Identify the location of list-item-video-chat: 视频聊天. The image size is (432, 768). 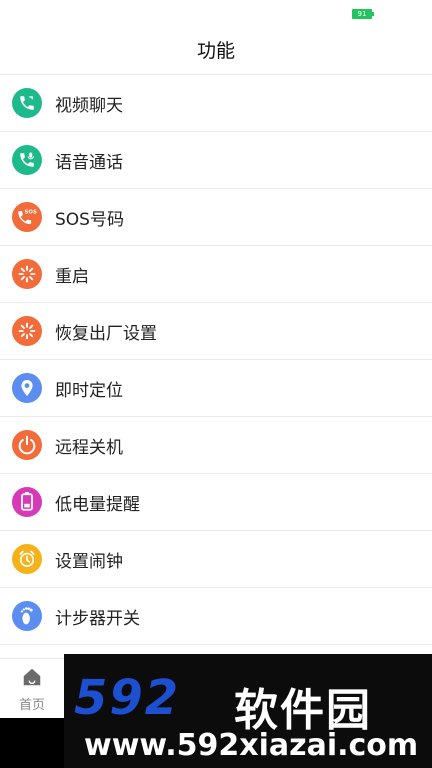
(216, 103).